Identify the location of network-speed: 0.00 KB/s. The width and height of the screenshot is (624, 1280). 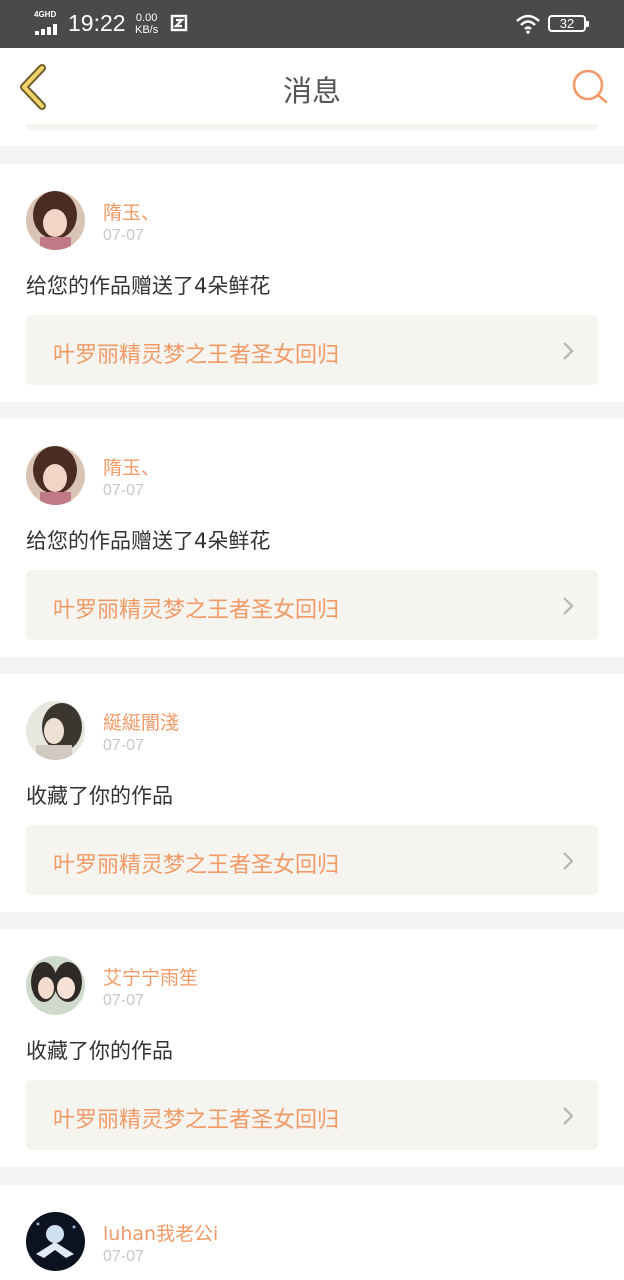
(146, 24).